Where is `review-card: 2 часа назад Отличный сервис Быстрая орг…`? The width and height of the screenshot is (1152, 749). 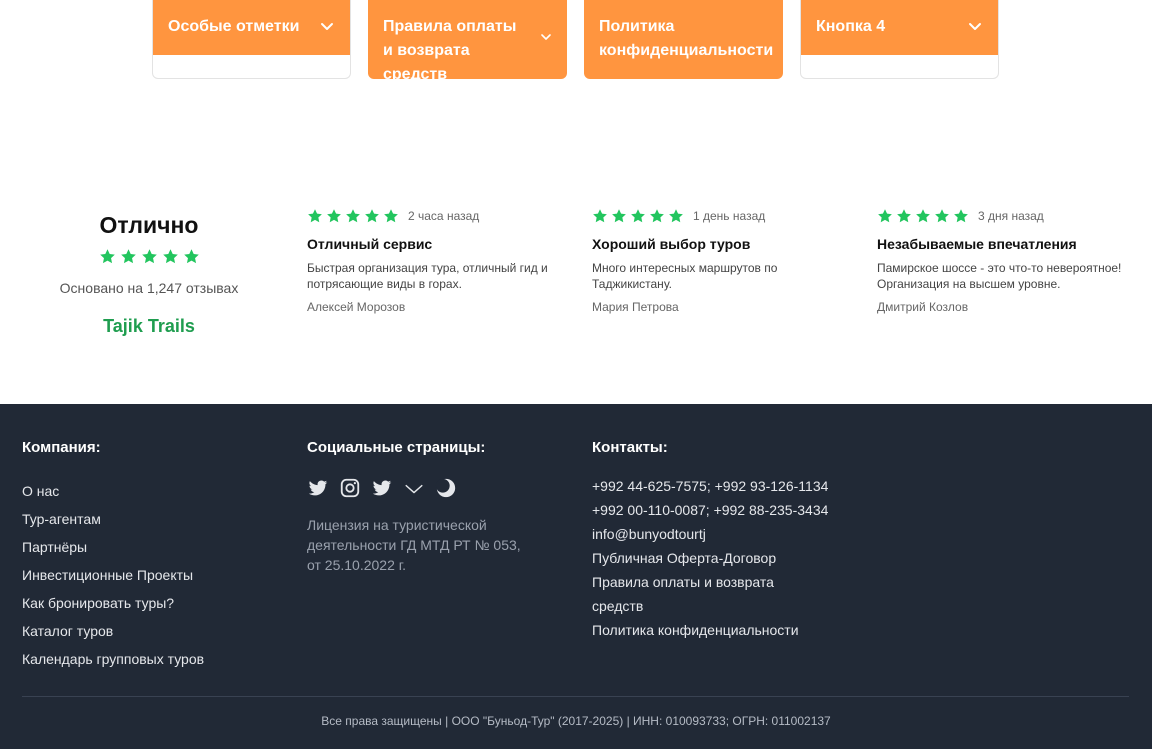 review-card: 2 часа назад Отличный сервис Быстрая орг… is located at coordinates (432, 261).